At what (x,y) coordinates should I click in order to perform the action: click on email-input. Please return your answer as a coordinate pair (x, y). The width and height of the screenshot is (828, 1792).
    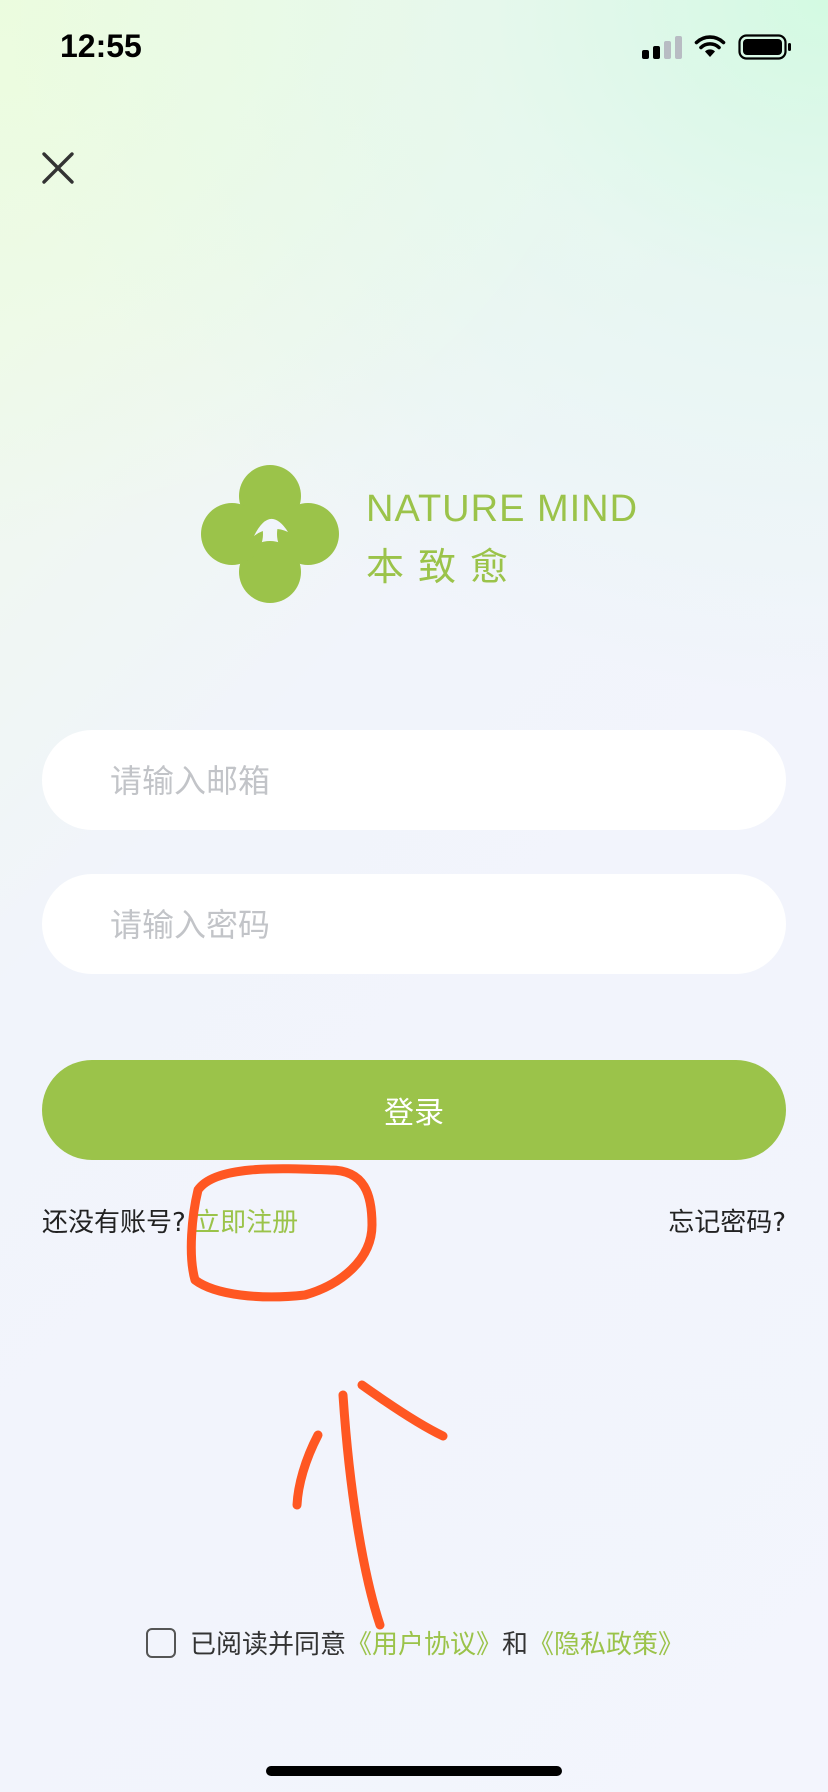
    Looking at the image, I should click on (430, 781).